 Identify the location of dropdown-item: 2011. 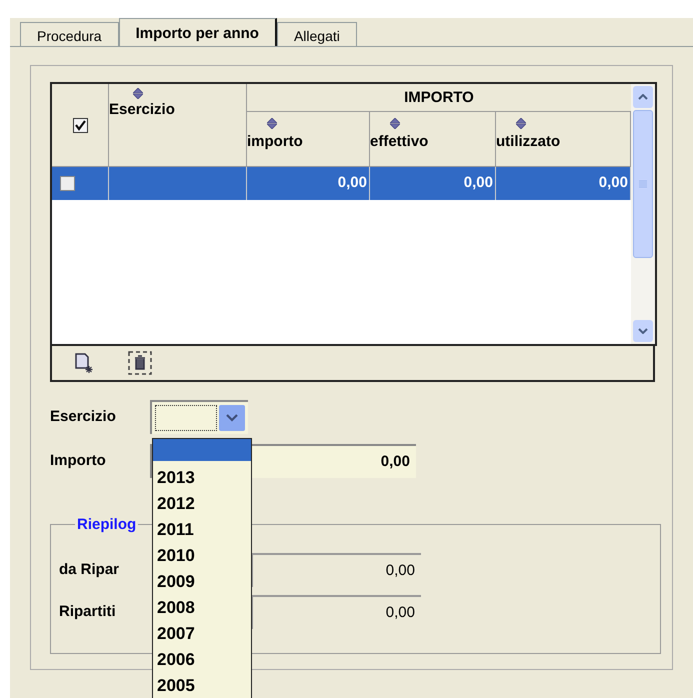
(202, 530).